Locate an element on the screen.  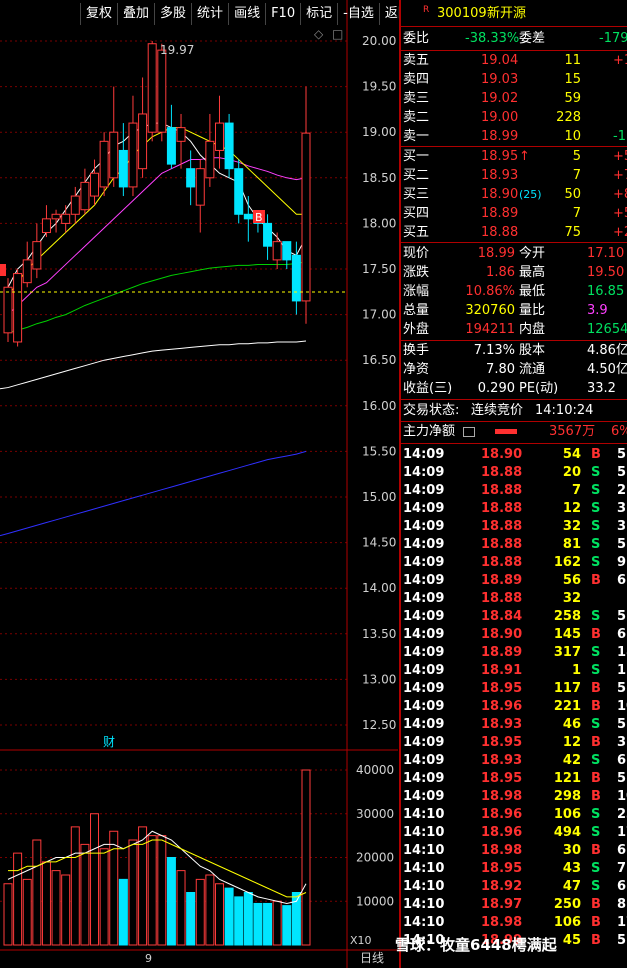
square-icon: □ is located at coordinates (337, 34).